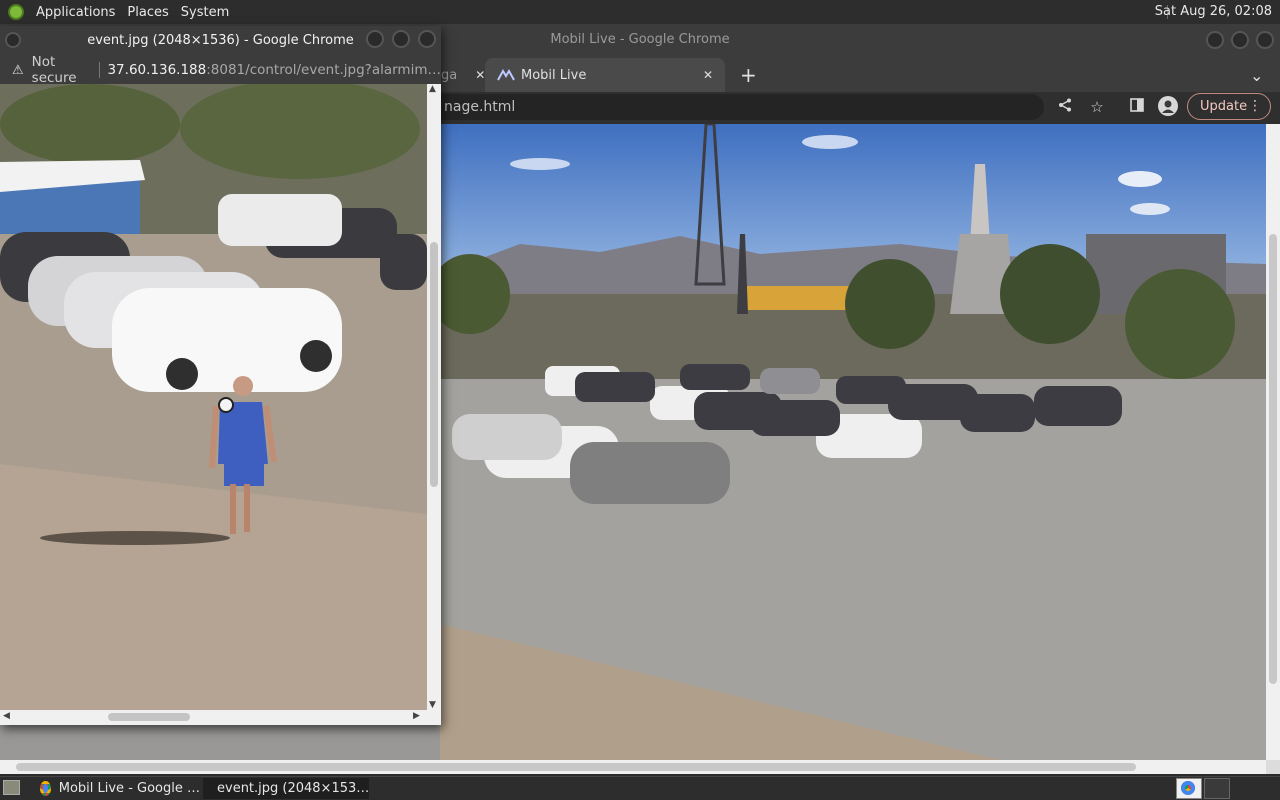 Image resolution: width=1280 pixels, height=800 pixels. Describe the element at coordinates (1097, 107) in the screenshot. I see `bookmark-star-icon: ☆` at that location.